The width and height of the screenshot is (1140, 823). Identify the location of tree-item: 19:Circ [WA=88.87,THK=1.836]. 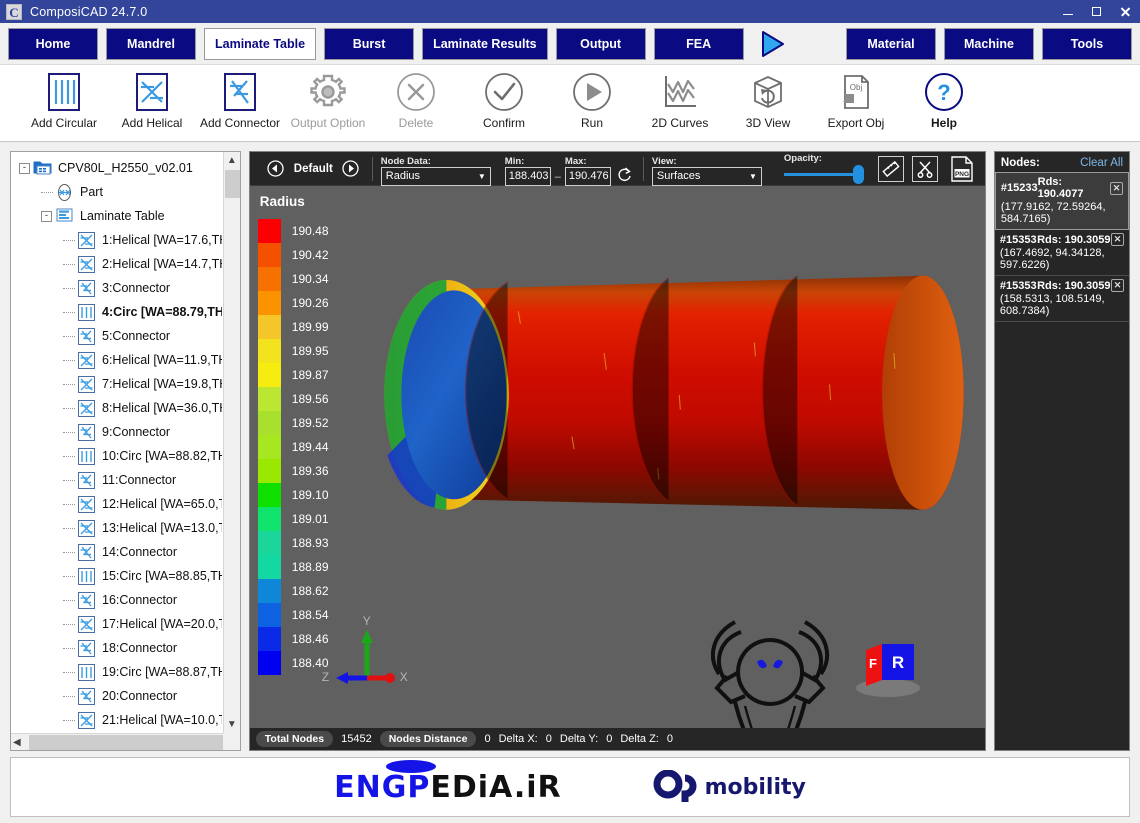
(118, 672).